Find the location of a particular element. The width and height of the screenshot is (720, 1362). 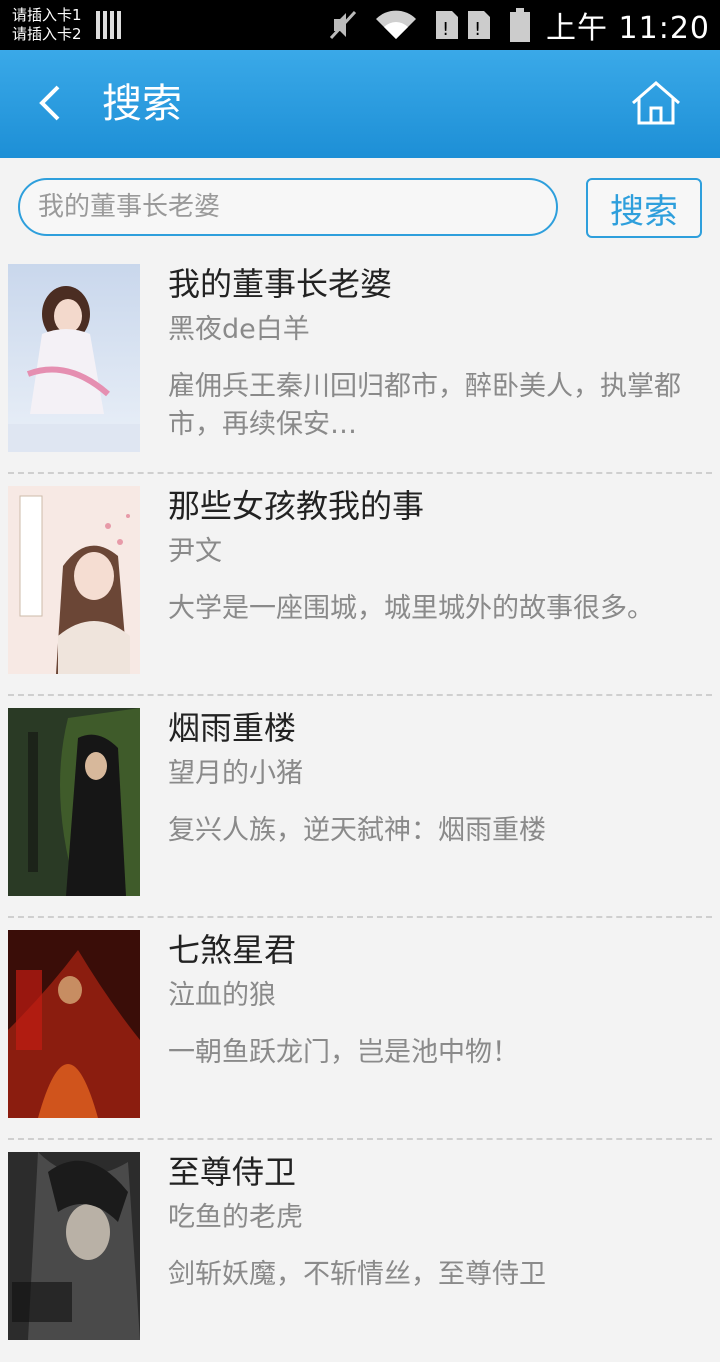

clock: 上午 11:20 is located at coordinates (628, 28).